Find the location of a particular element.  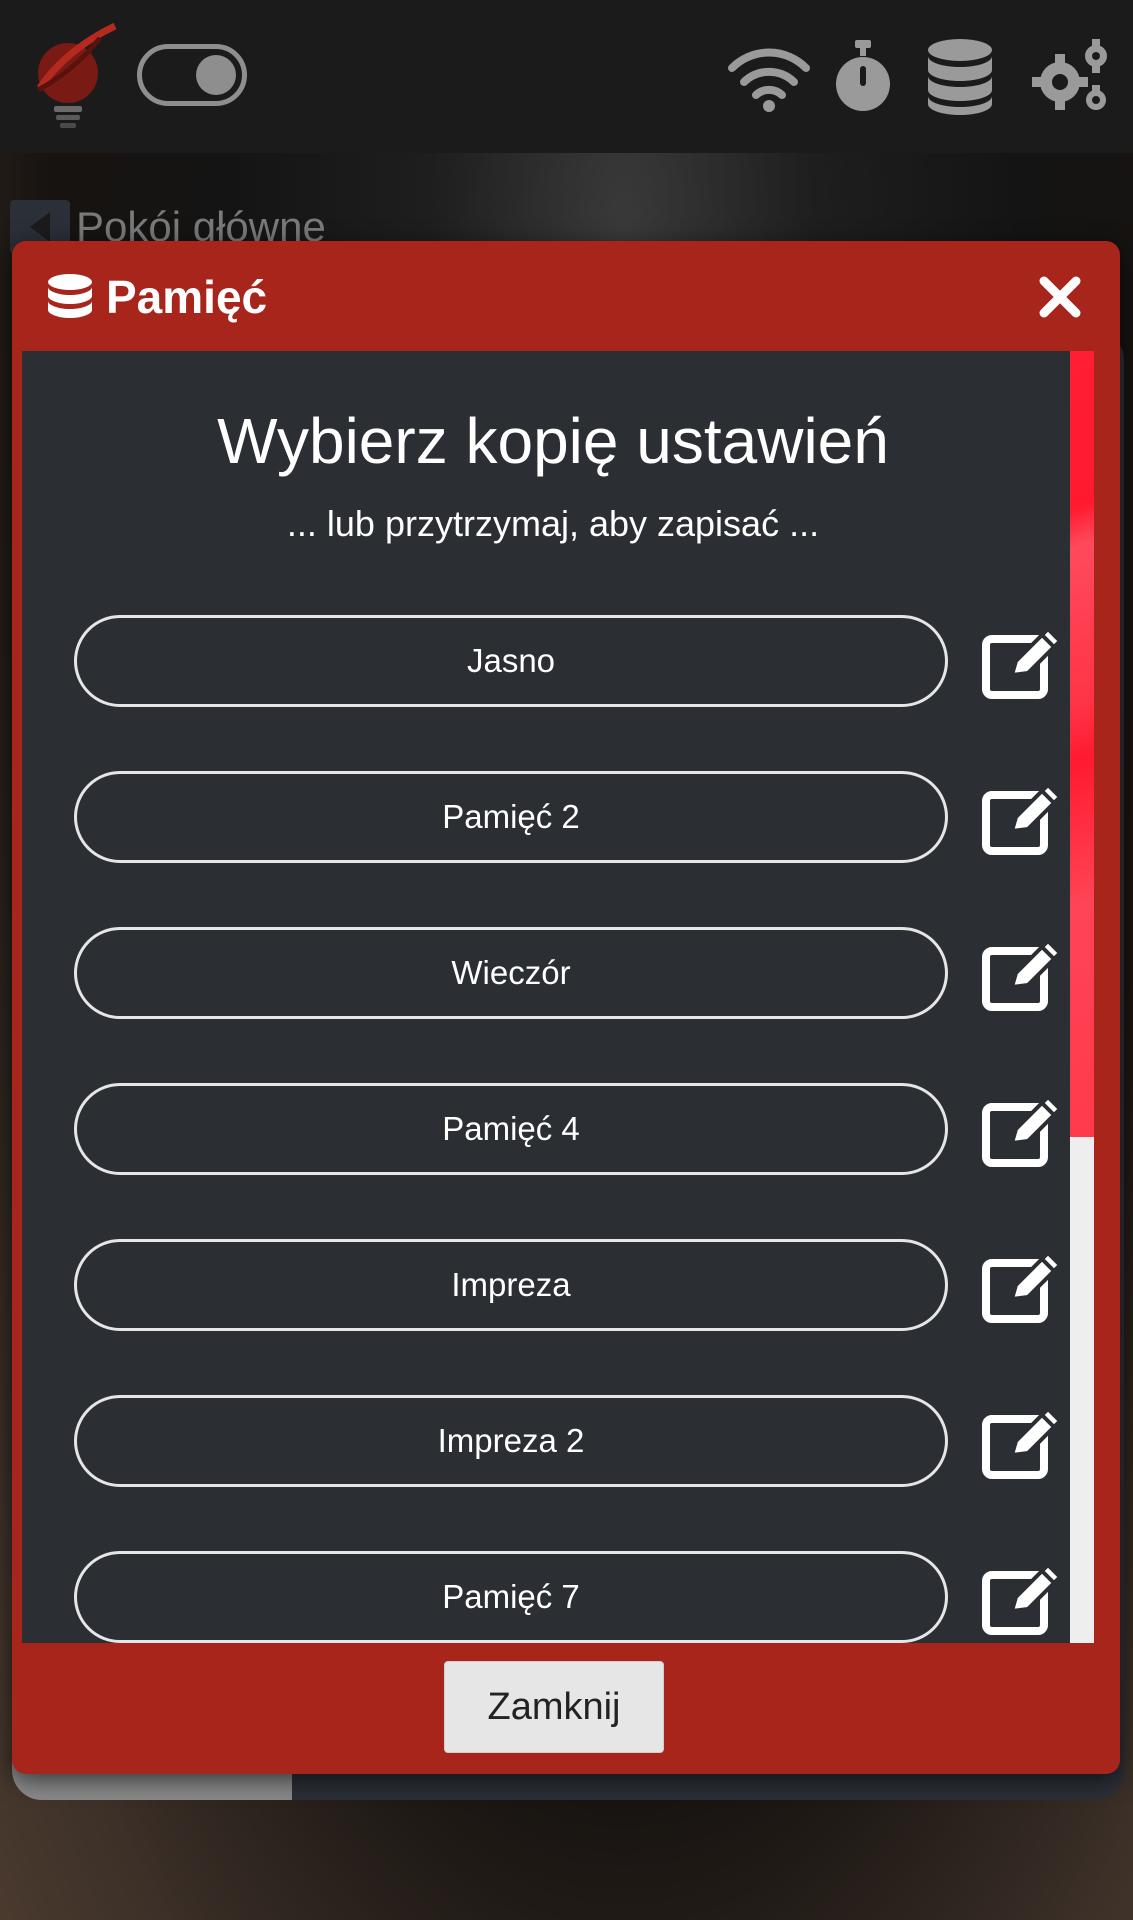

list-item: Wieczór is located at coordinates (553, 973).